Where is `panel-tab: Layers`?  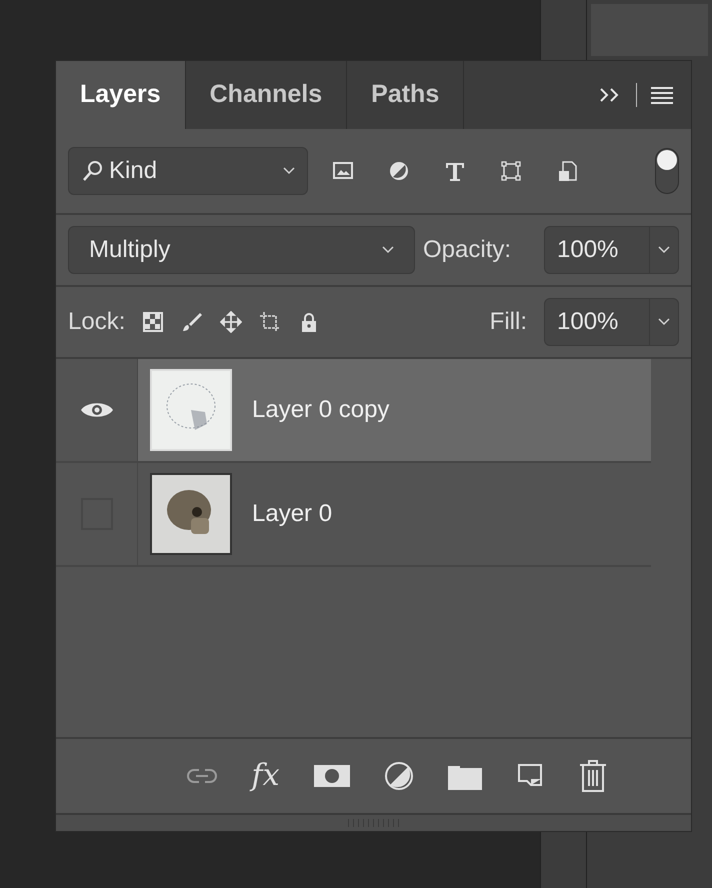
panel-tab: Layers is located at coordinates (121, 95).